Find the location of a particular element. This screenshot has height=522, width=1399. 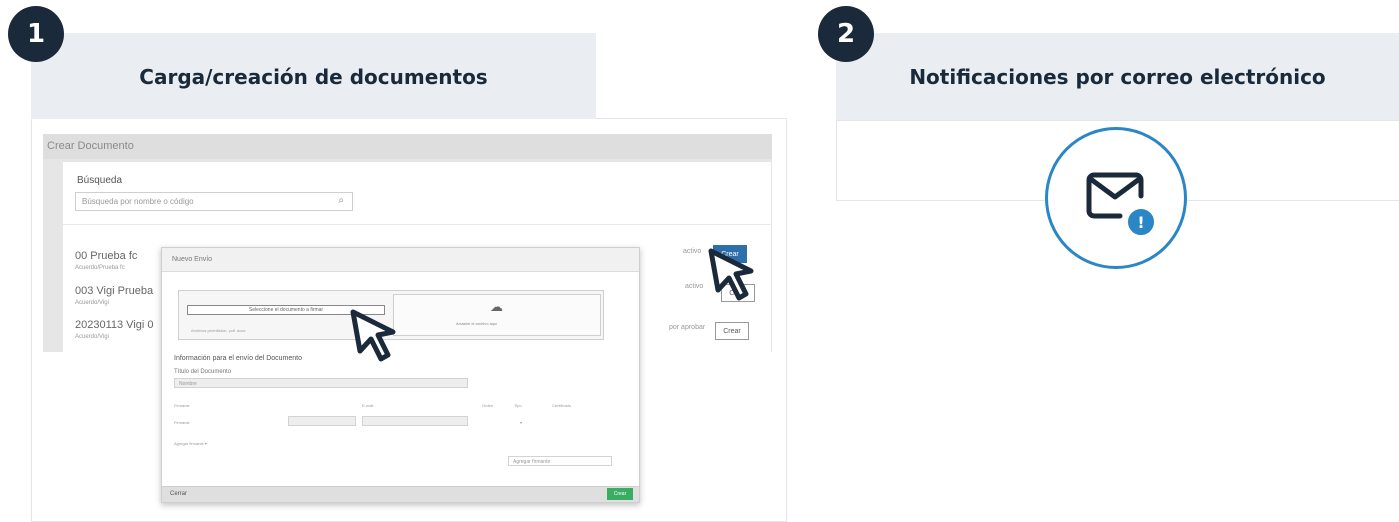

cloud-upload-icon: ☁ is located at coordinates (496, 306).